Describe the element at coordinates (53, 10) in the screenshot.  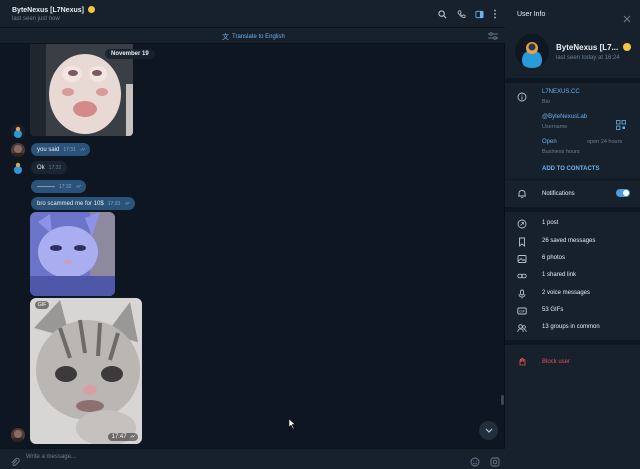
I see `chat-title: ByteNexus [L7Nexus]` at that location.